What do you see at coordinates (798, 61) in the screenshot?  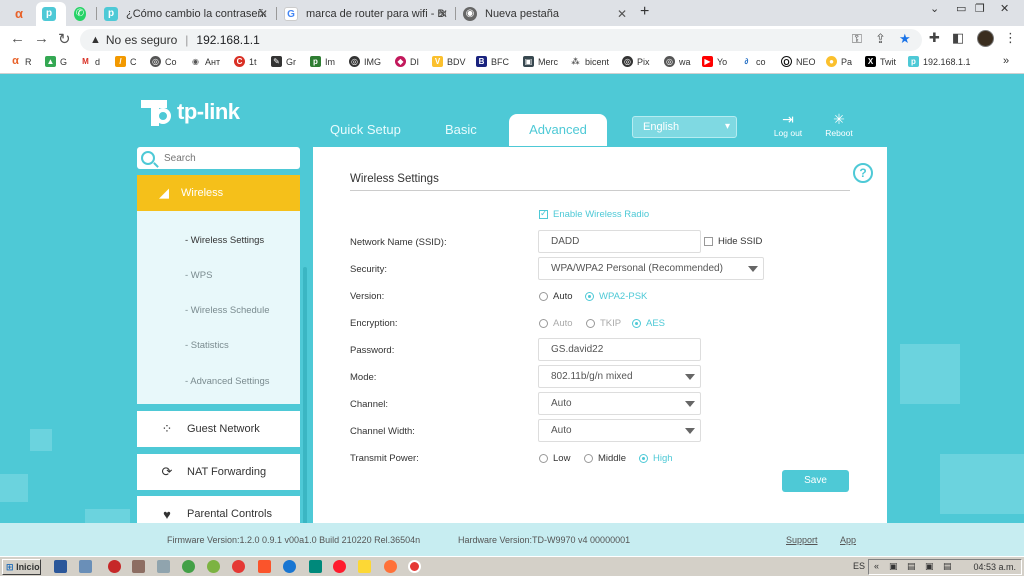 I see `bookmark-item: O NEO` at bounding box center [798, 61].